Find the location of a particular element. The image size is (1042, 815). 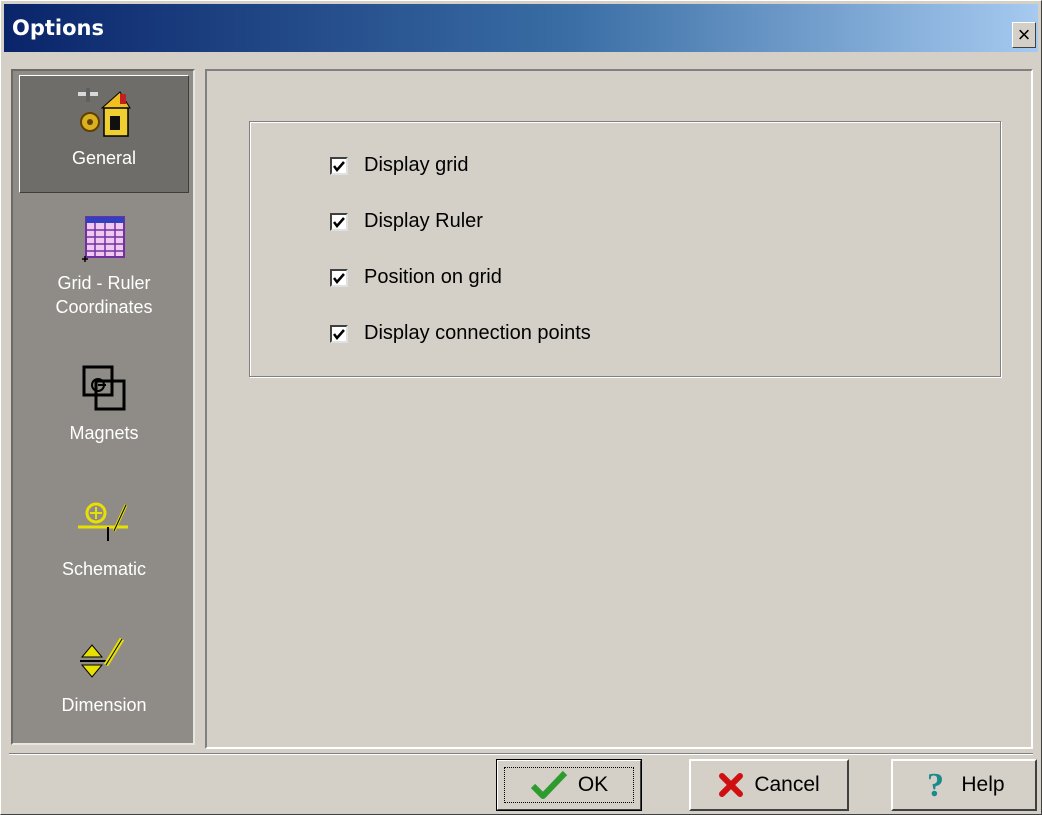

cancel-button-label: Cancel is located at coordinates (787, 784).